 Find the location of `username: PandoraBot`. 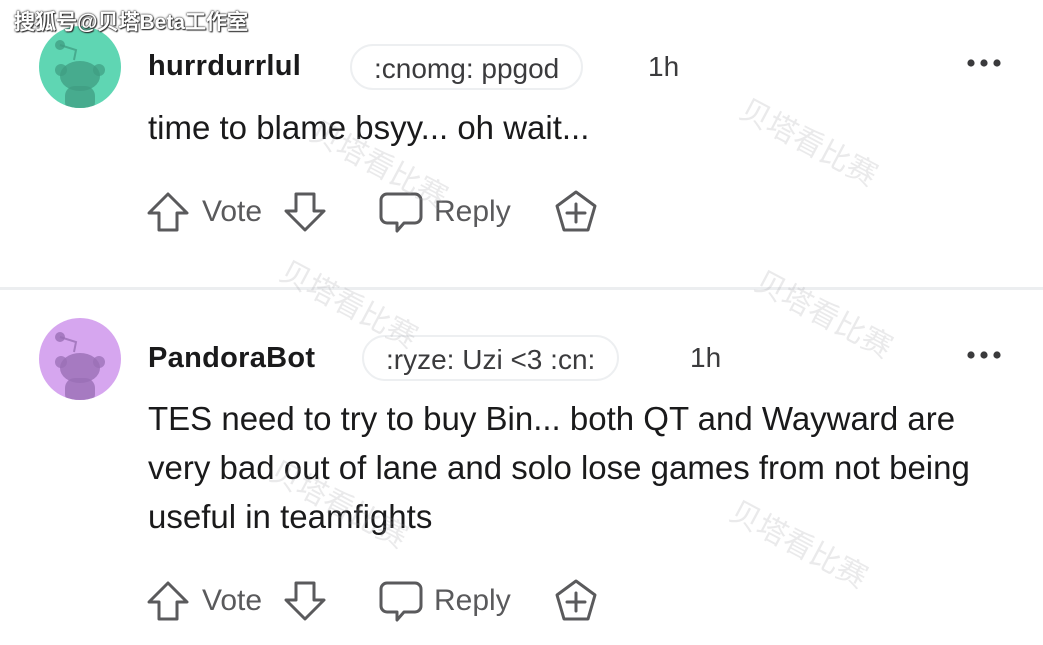

username: PandoraBot is located at coordinates (231, 358).